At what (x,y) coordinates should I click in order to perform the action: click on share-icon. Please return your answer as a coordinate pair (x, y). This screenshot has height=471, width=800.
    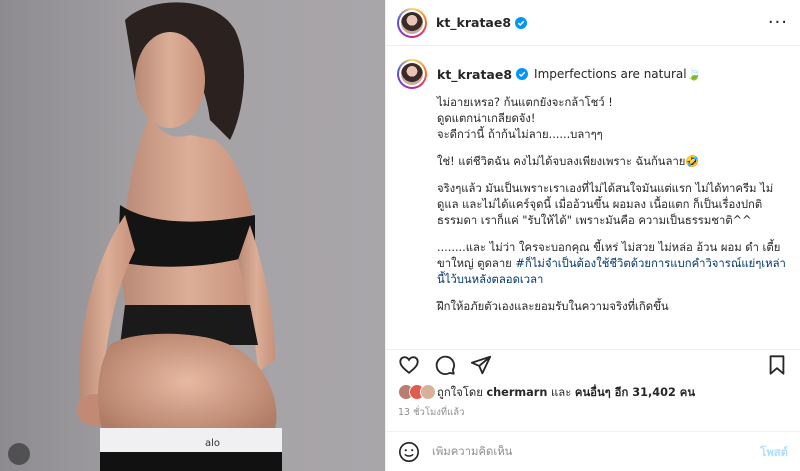
    Looking at the image, I should click on (481, 365).